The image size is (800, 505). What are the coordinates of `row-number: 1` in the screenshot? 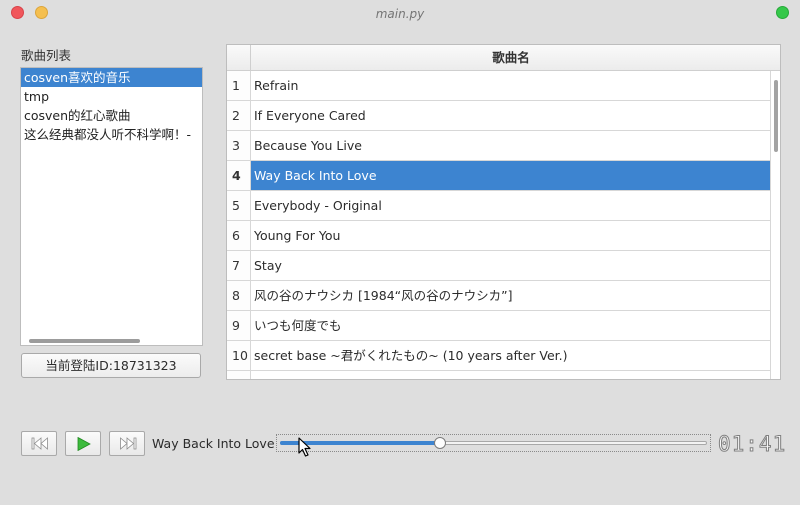 It's located at (239, 85).